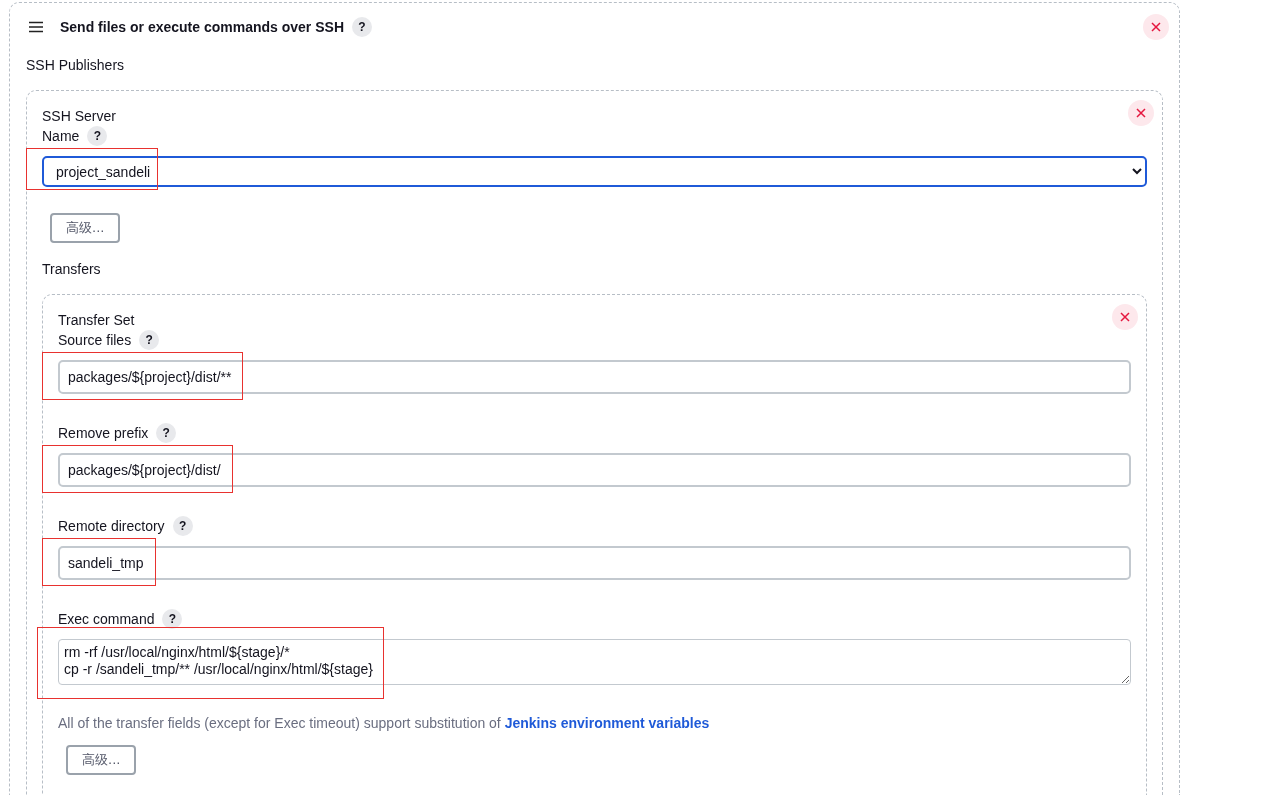 The height and width of the screenshot is (795, 1280). Describe the element at coordinates (594, 377) in the screenshot. I see `input-field: packages/${project}/dist/**` at that location.